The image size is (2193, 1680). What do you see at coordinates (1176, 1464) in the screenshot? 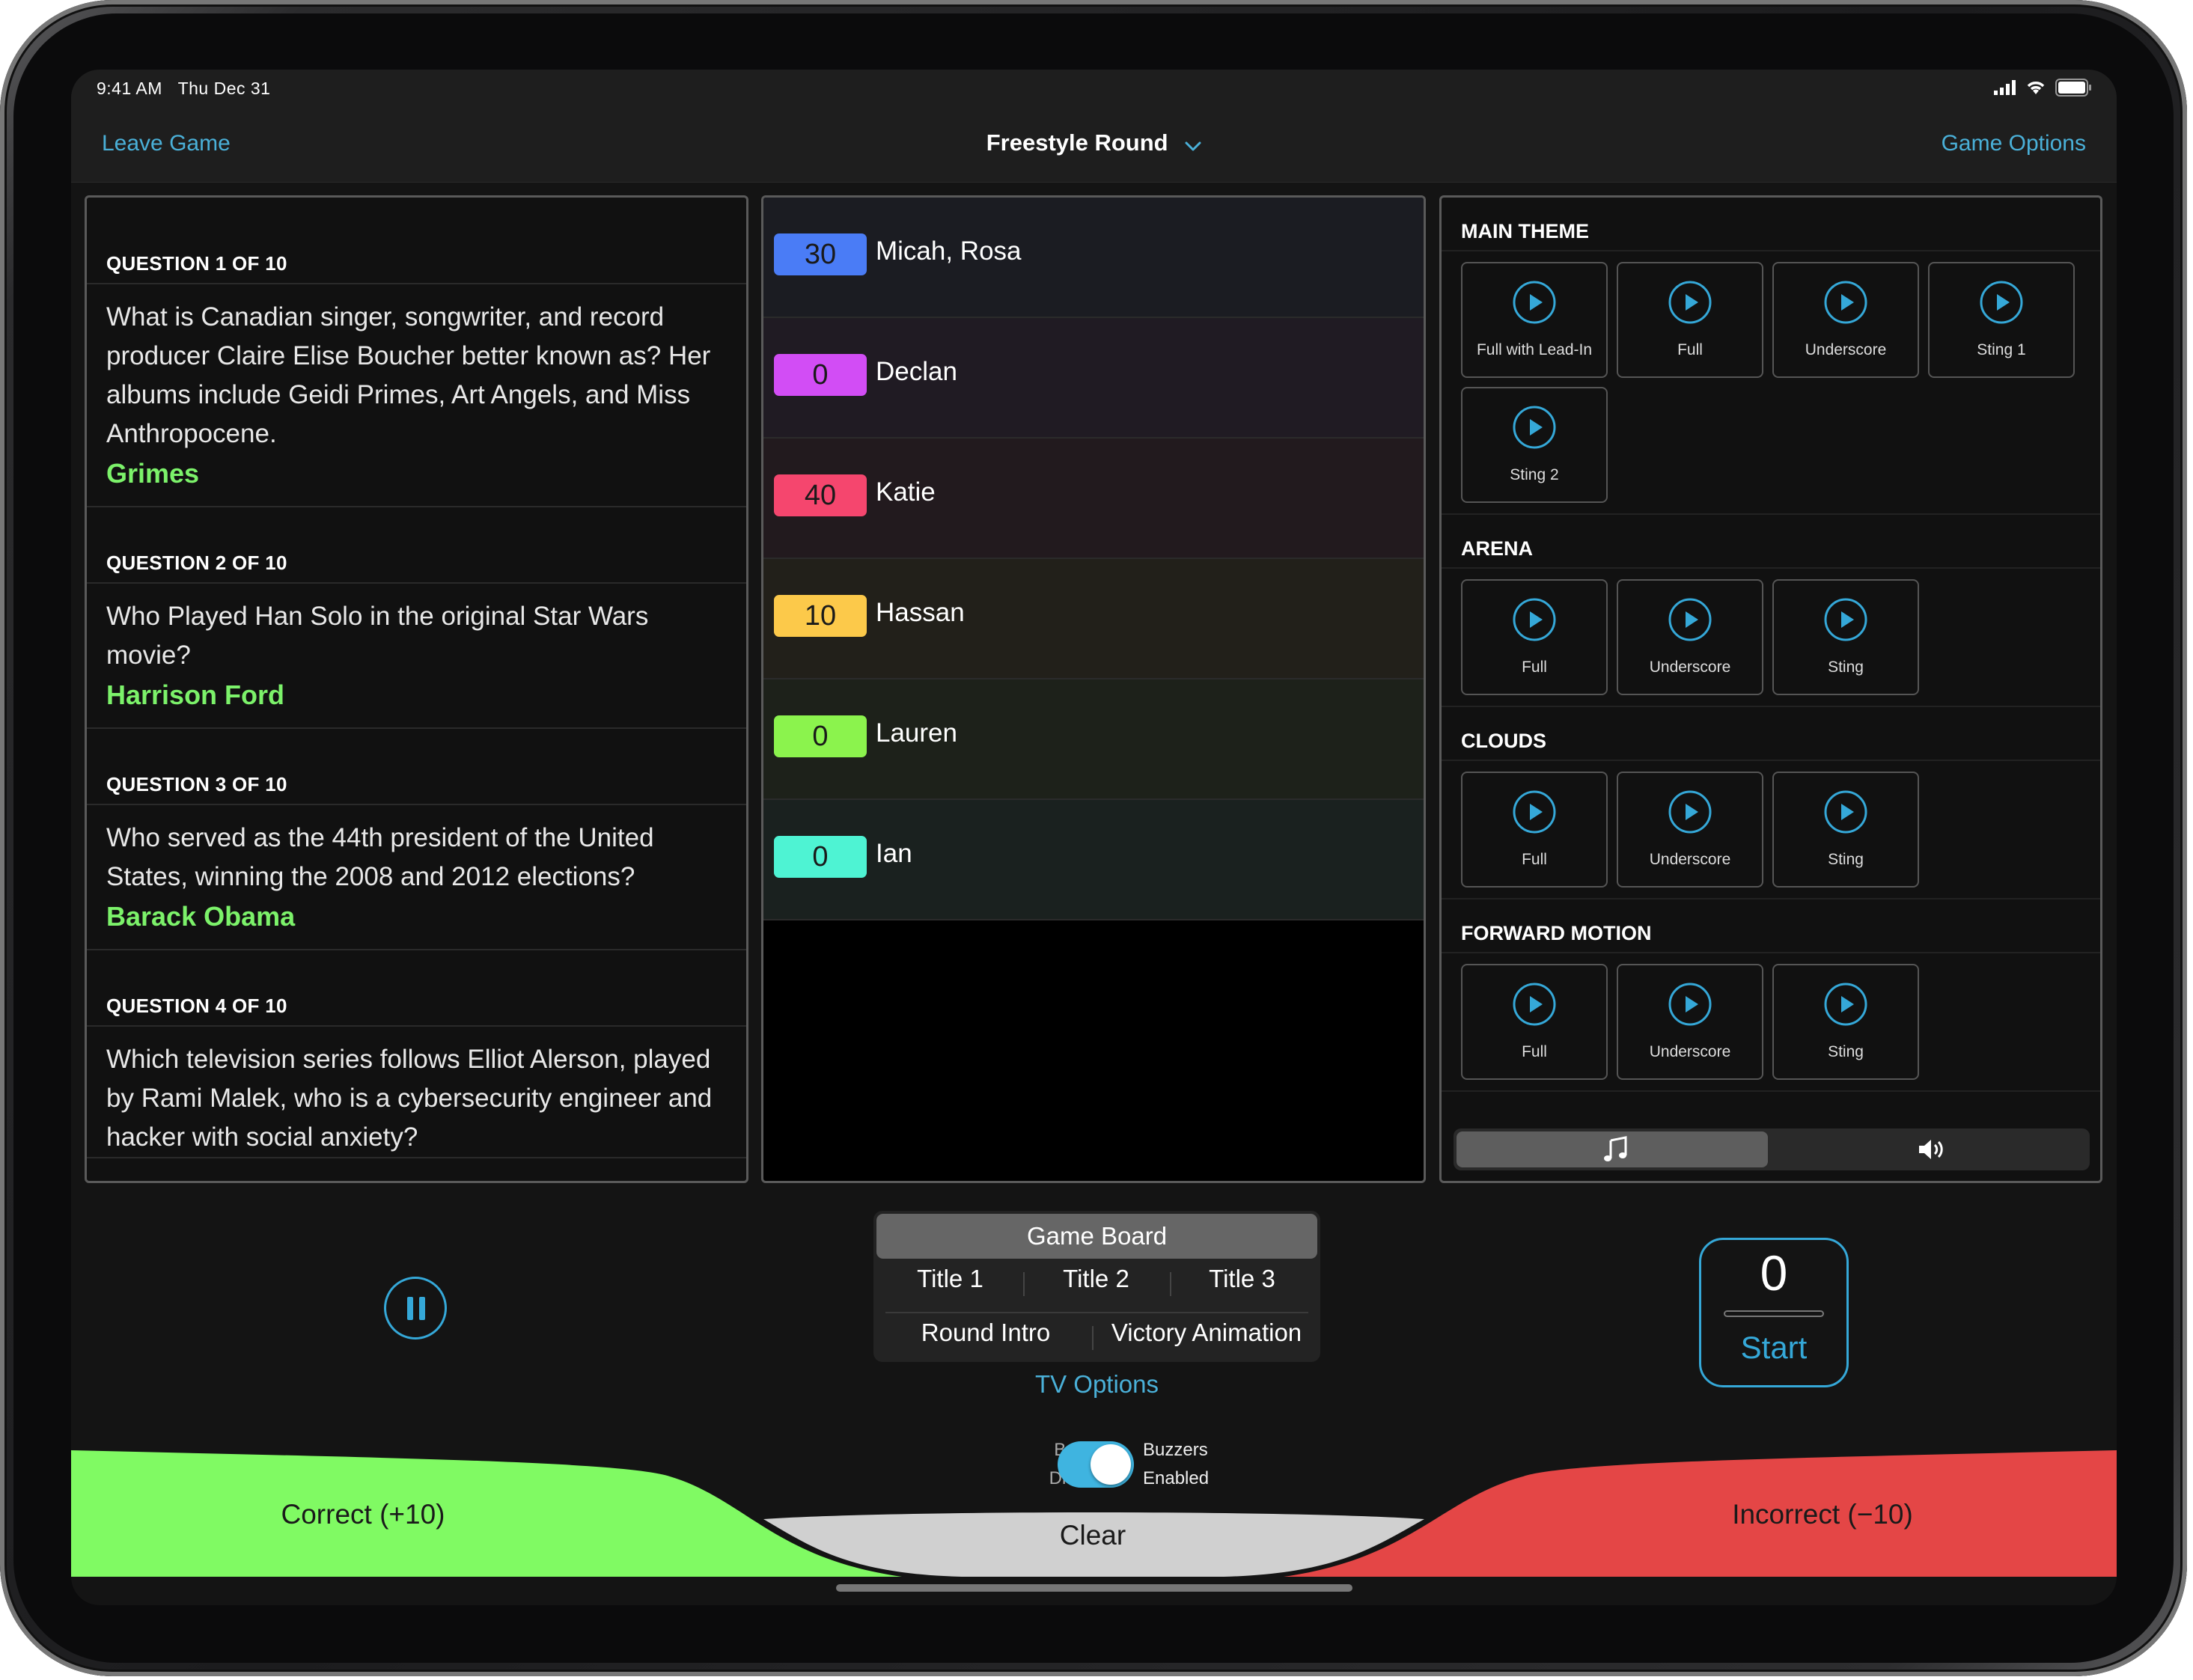
I see `buzzers-enabled-label: Buzzers Enabled` at bounding box center [1176, 1464].